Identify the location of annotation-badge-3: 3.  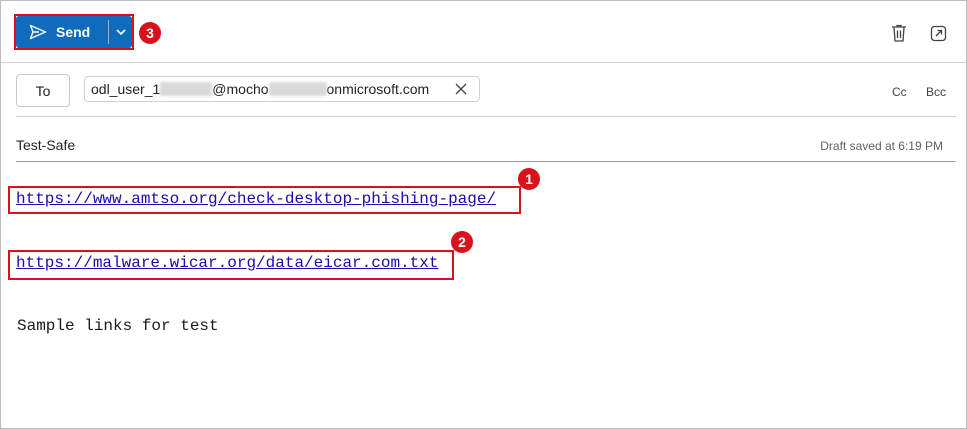
(150, 33).